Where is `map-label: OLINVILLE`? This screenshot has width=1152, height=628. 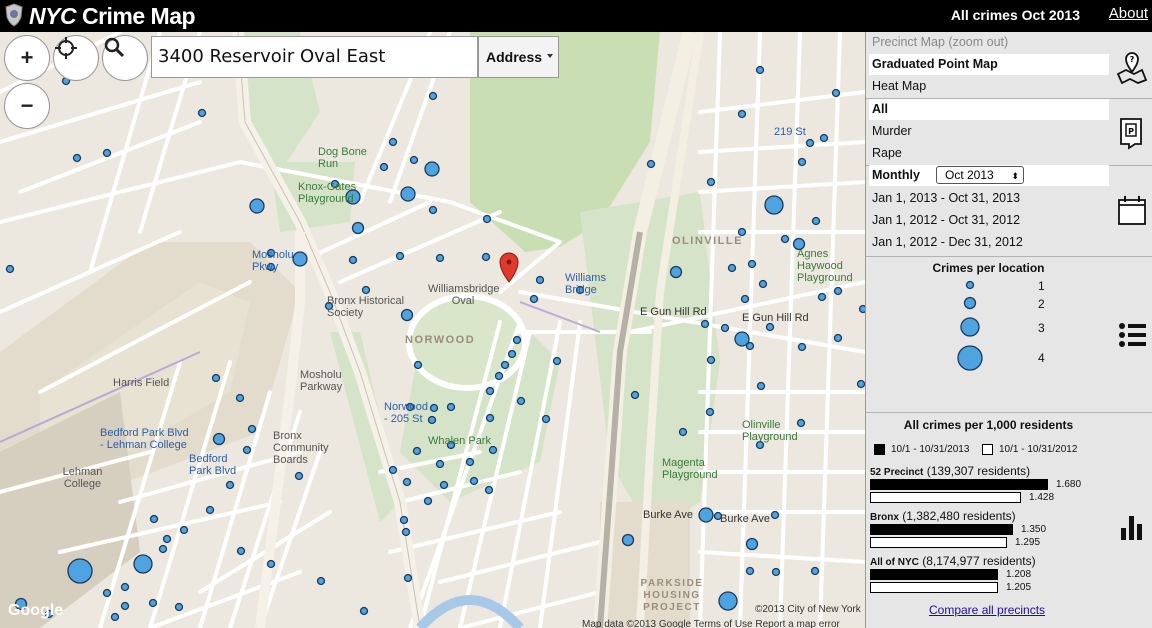
map-label: OLINVILLE is located at coordinates (707, 241).